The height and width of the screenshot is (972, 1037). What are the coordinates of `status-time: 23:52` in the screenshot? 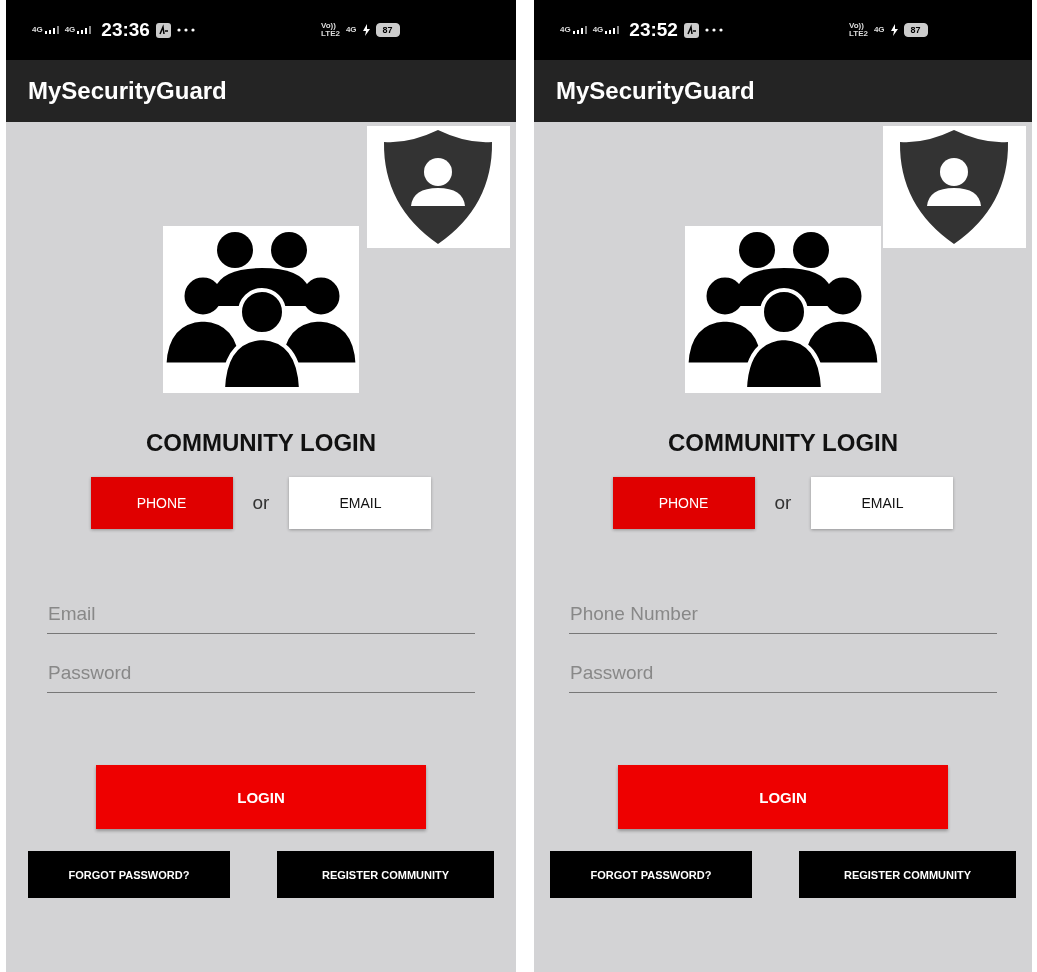 It's located at (653, 30).